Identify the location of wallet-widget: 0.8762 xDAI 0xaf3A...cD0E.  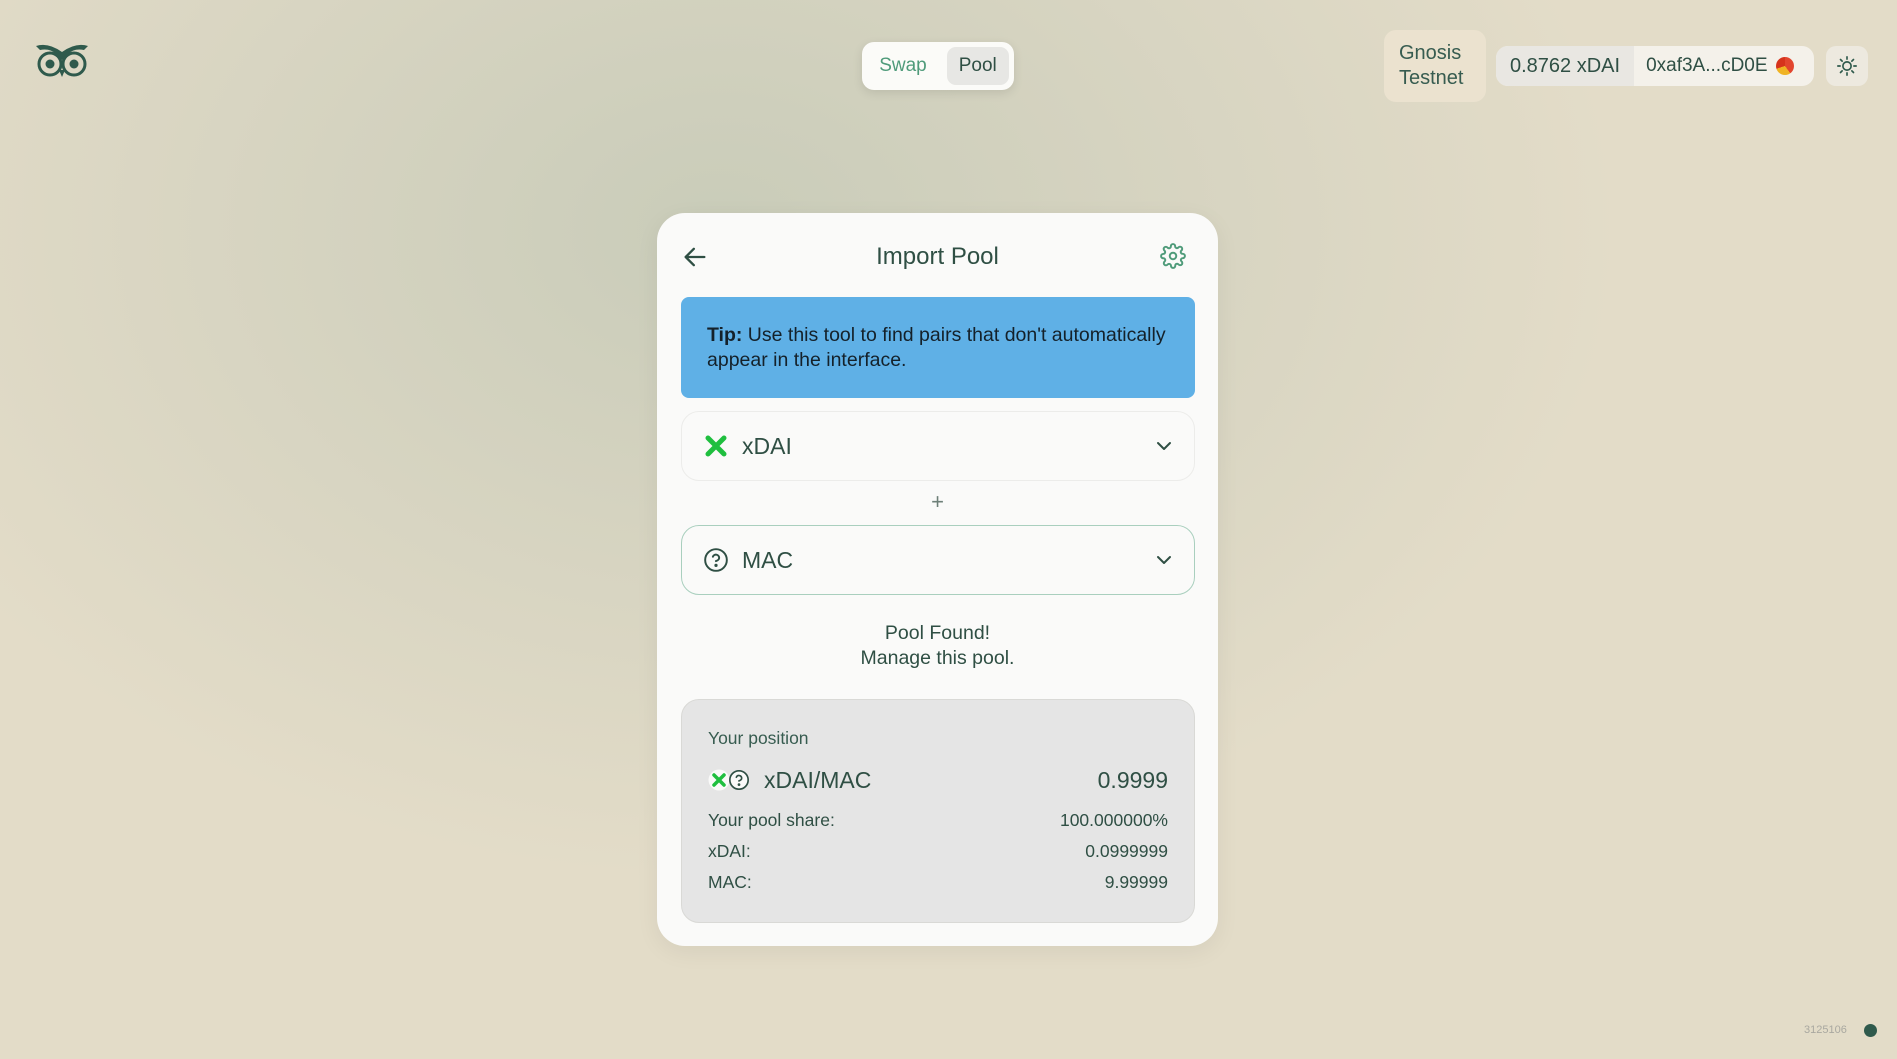
(1655, 66).